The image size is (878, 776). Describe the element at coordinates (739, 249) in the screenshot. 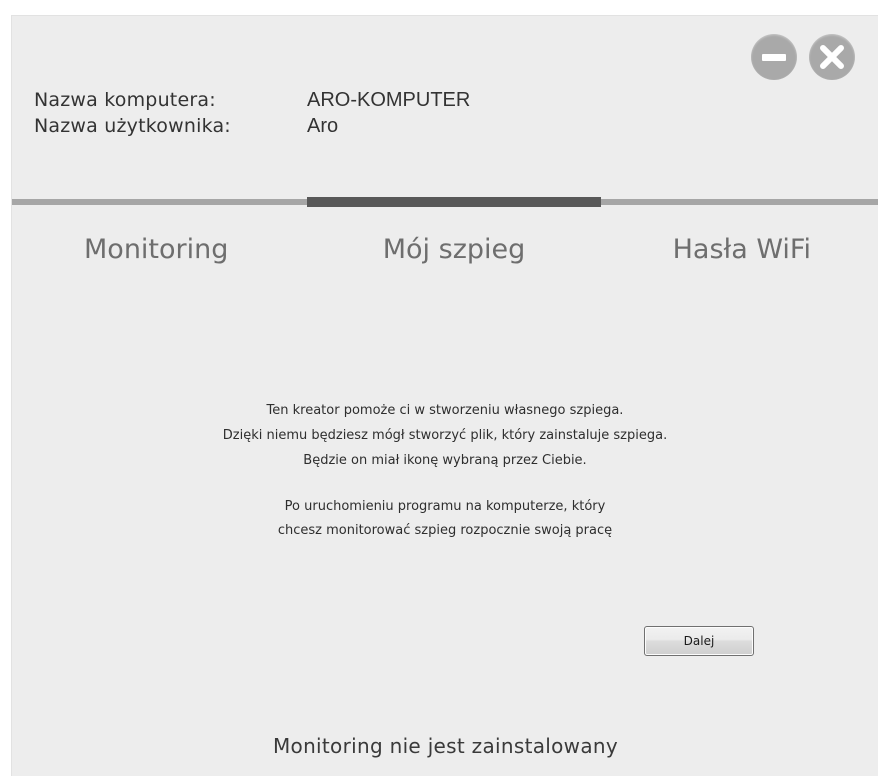

I see `tab-wifi-passwords: Hasła WiFi` at that location.